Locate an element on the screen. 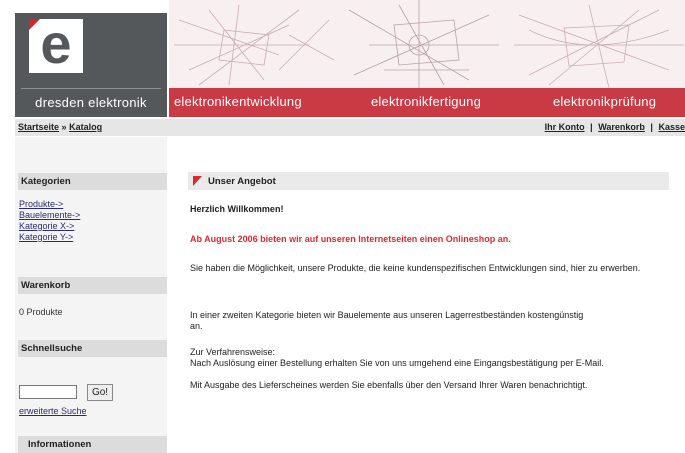 This screenshot has height=453, width=685. quicksearch-title: Schnellsuche is located at coordinates (92, 348).